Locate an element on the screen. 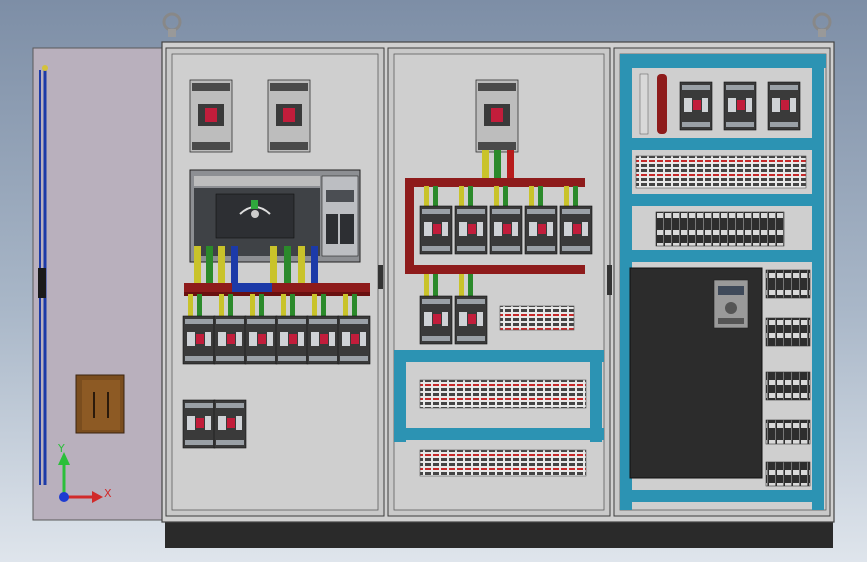  branch-breaker-row-left is located at coordinates (276, 340).